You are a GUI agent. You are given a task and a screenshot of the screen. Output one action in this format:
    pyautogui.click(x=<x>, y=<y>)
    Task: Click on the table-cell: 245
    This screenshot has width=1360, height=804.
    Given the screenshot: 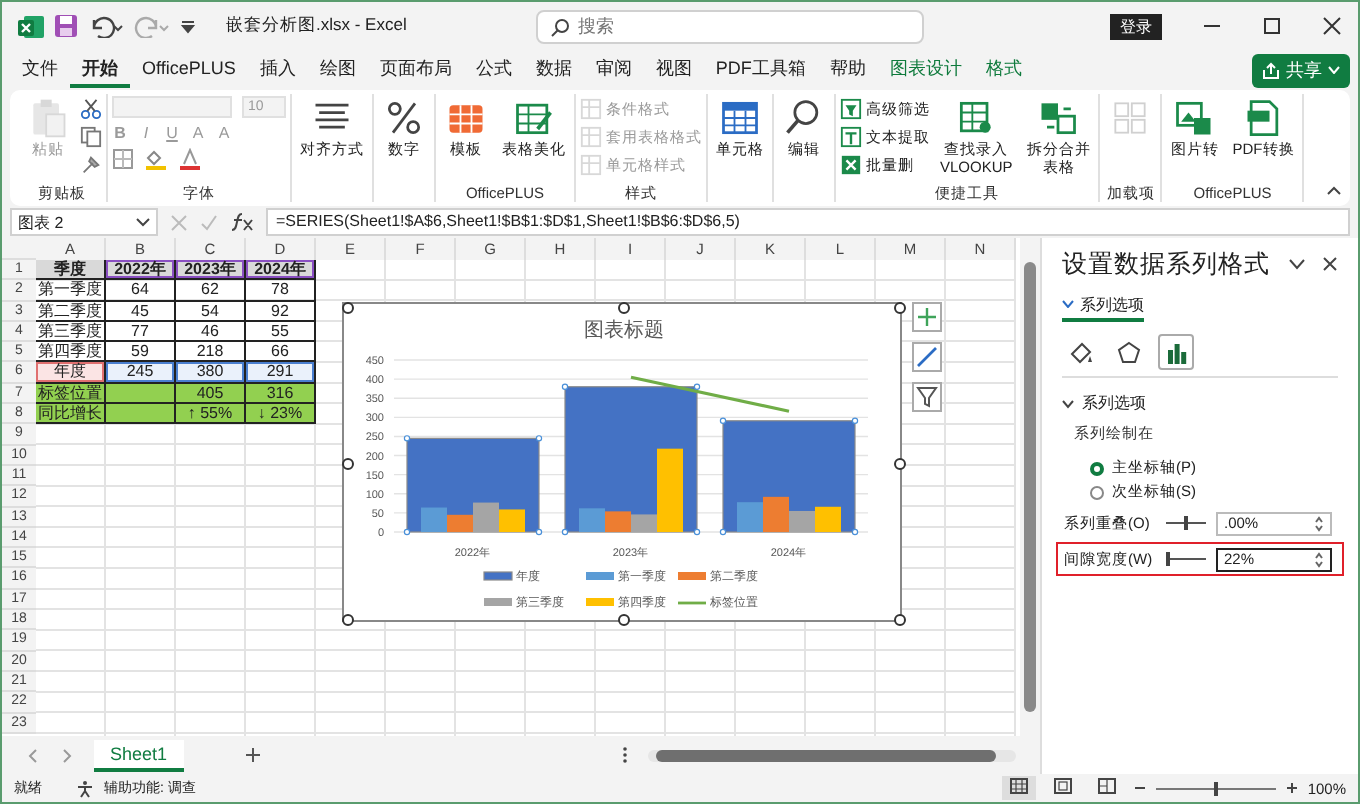 What is the action you would take?
    pyautogui.click(x=141, y=373)
    